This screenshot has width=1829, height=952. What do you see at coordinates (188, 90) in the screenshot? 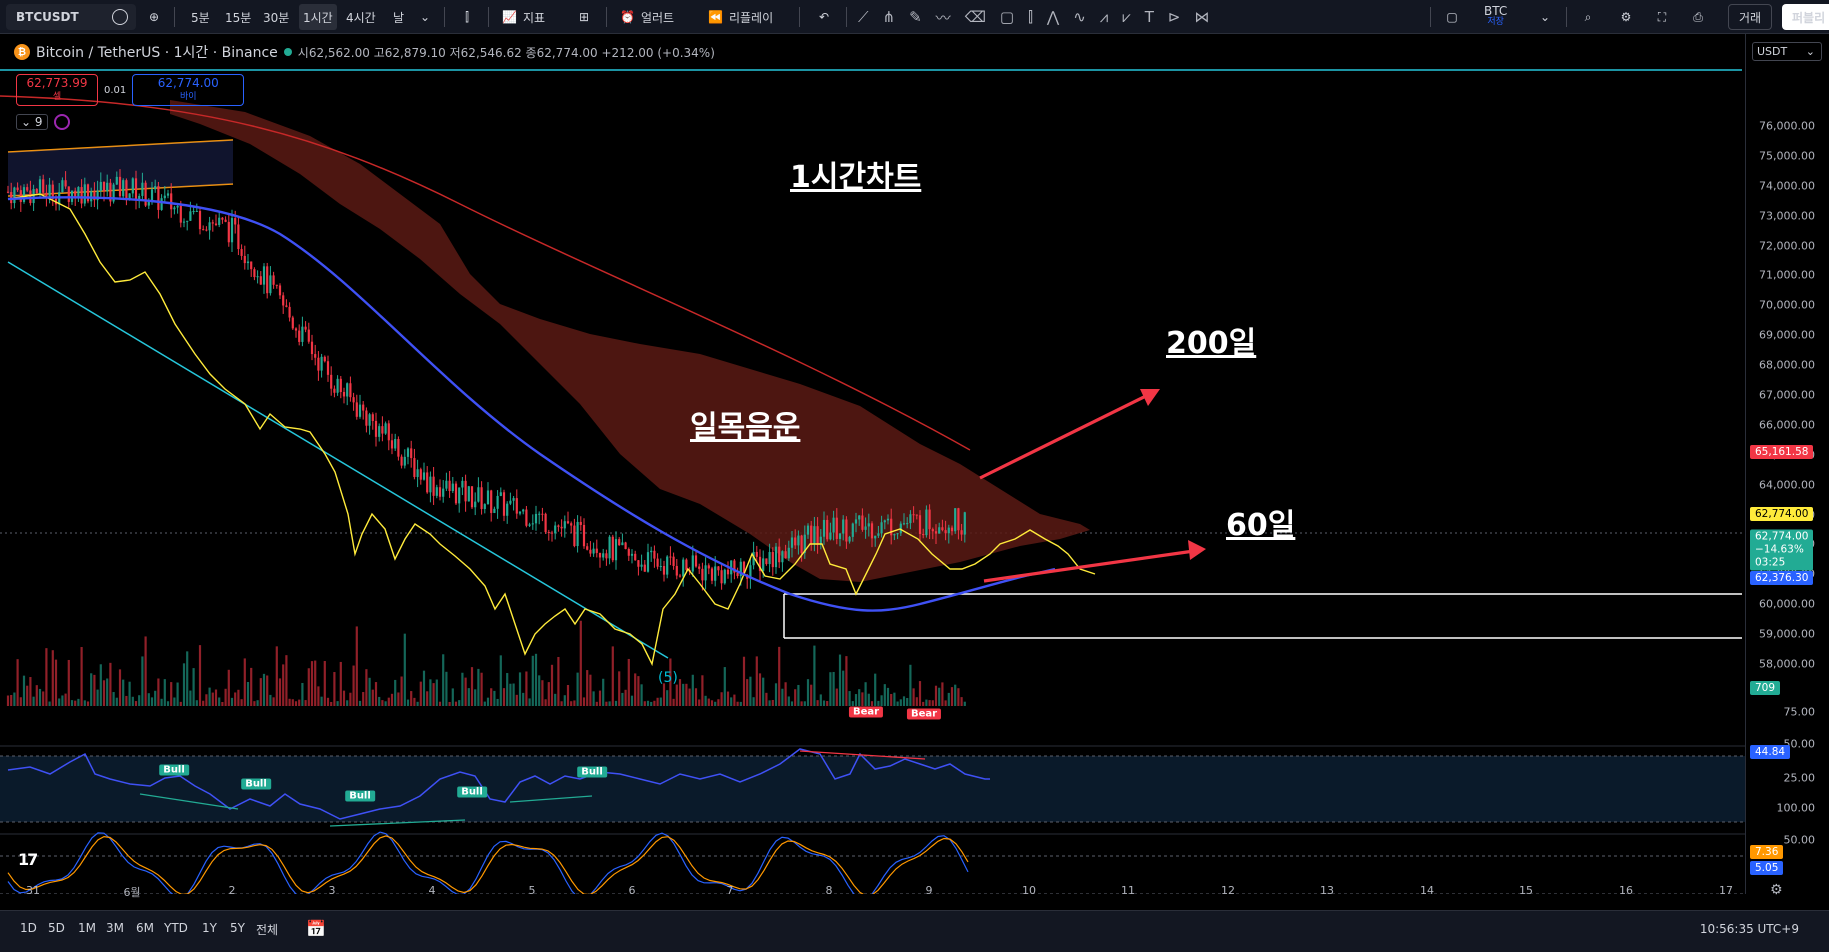
I see `buy-button: 62,774.00 바이` at bounding box center [188, 90].